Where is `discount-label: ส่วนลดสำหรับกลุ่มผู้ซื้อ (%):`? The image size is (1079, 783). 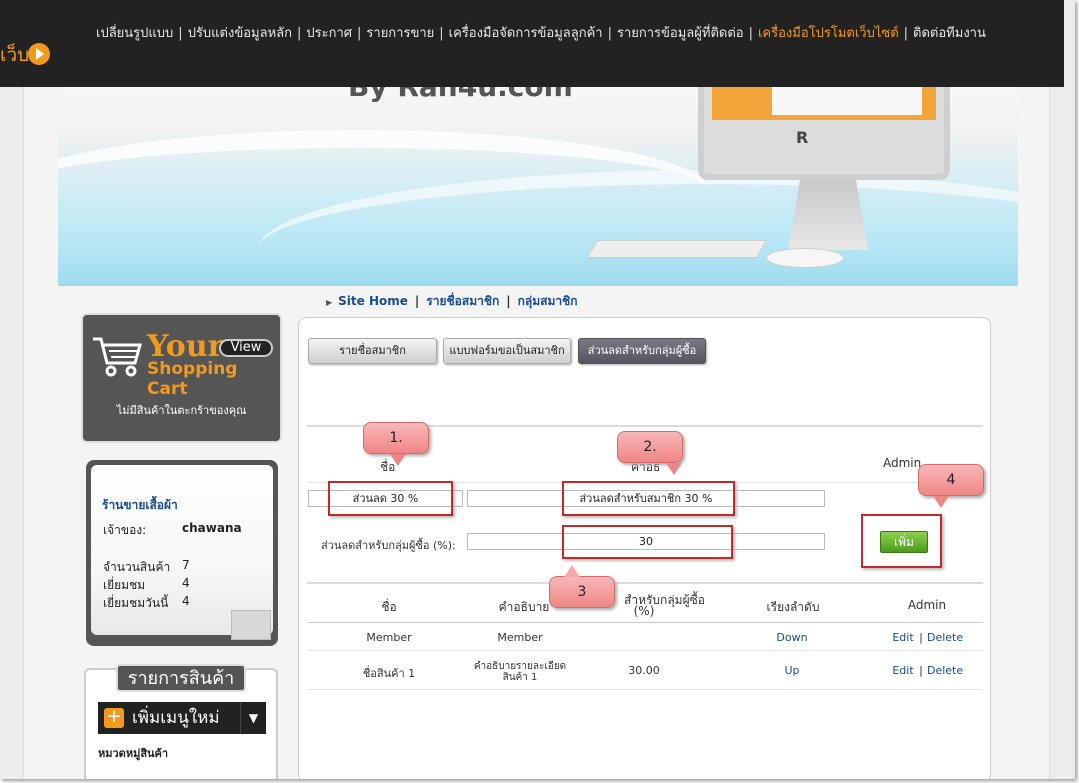
discount-label: ส่วนลดสำหรับกลุ่มผู้ซื้อ (%): is located at coordinates (388, 545).